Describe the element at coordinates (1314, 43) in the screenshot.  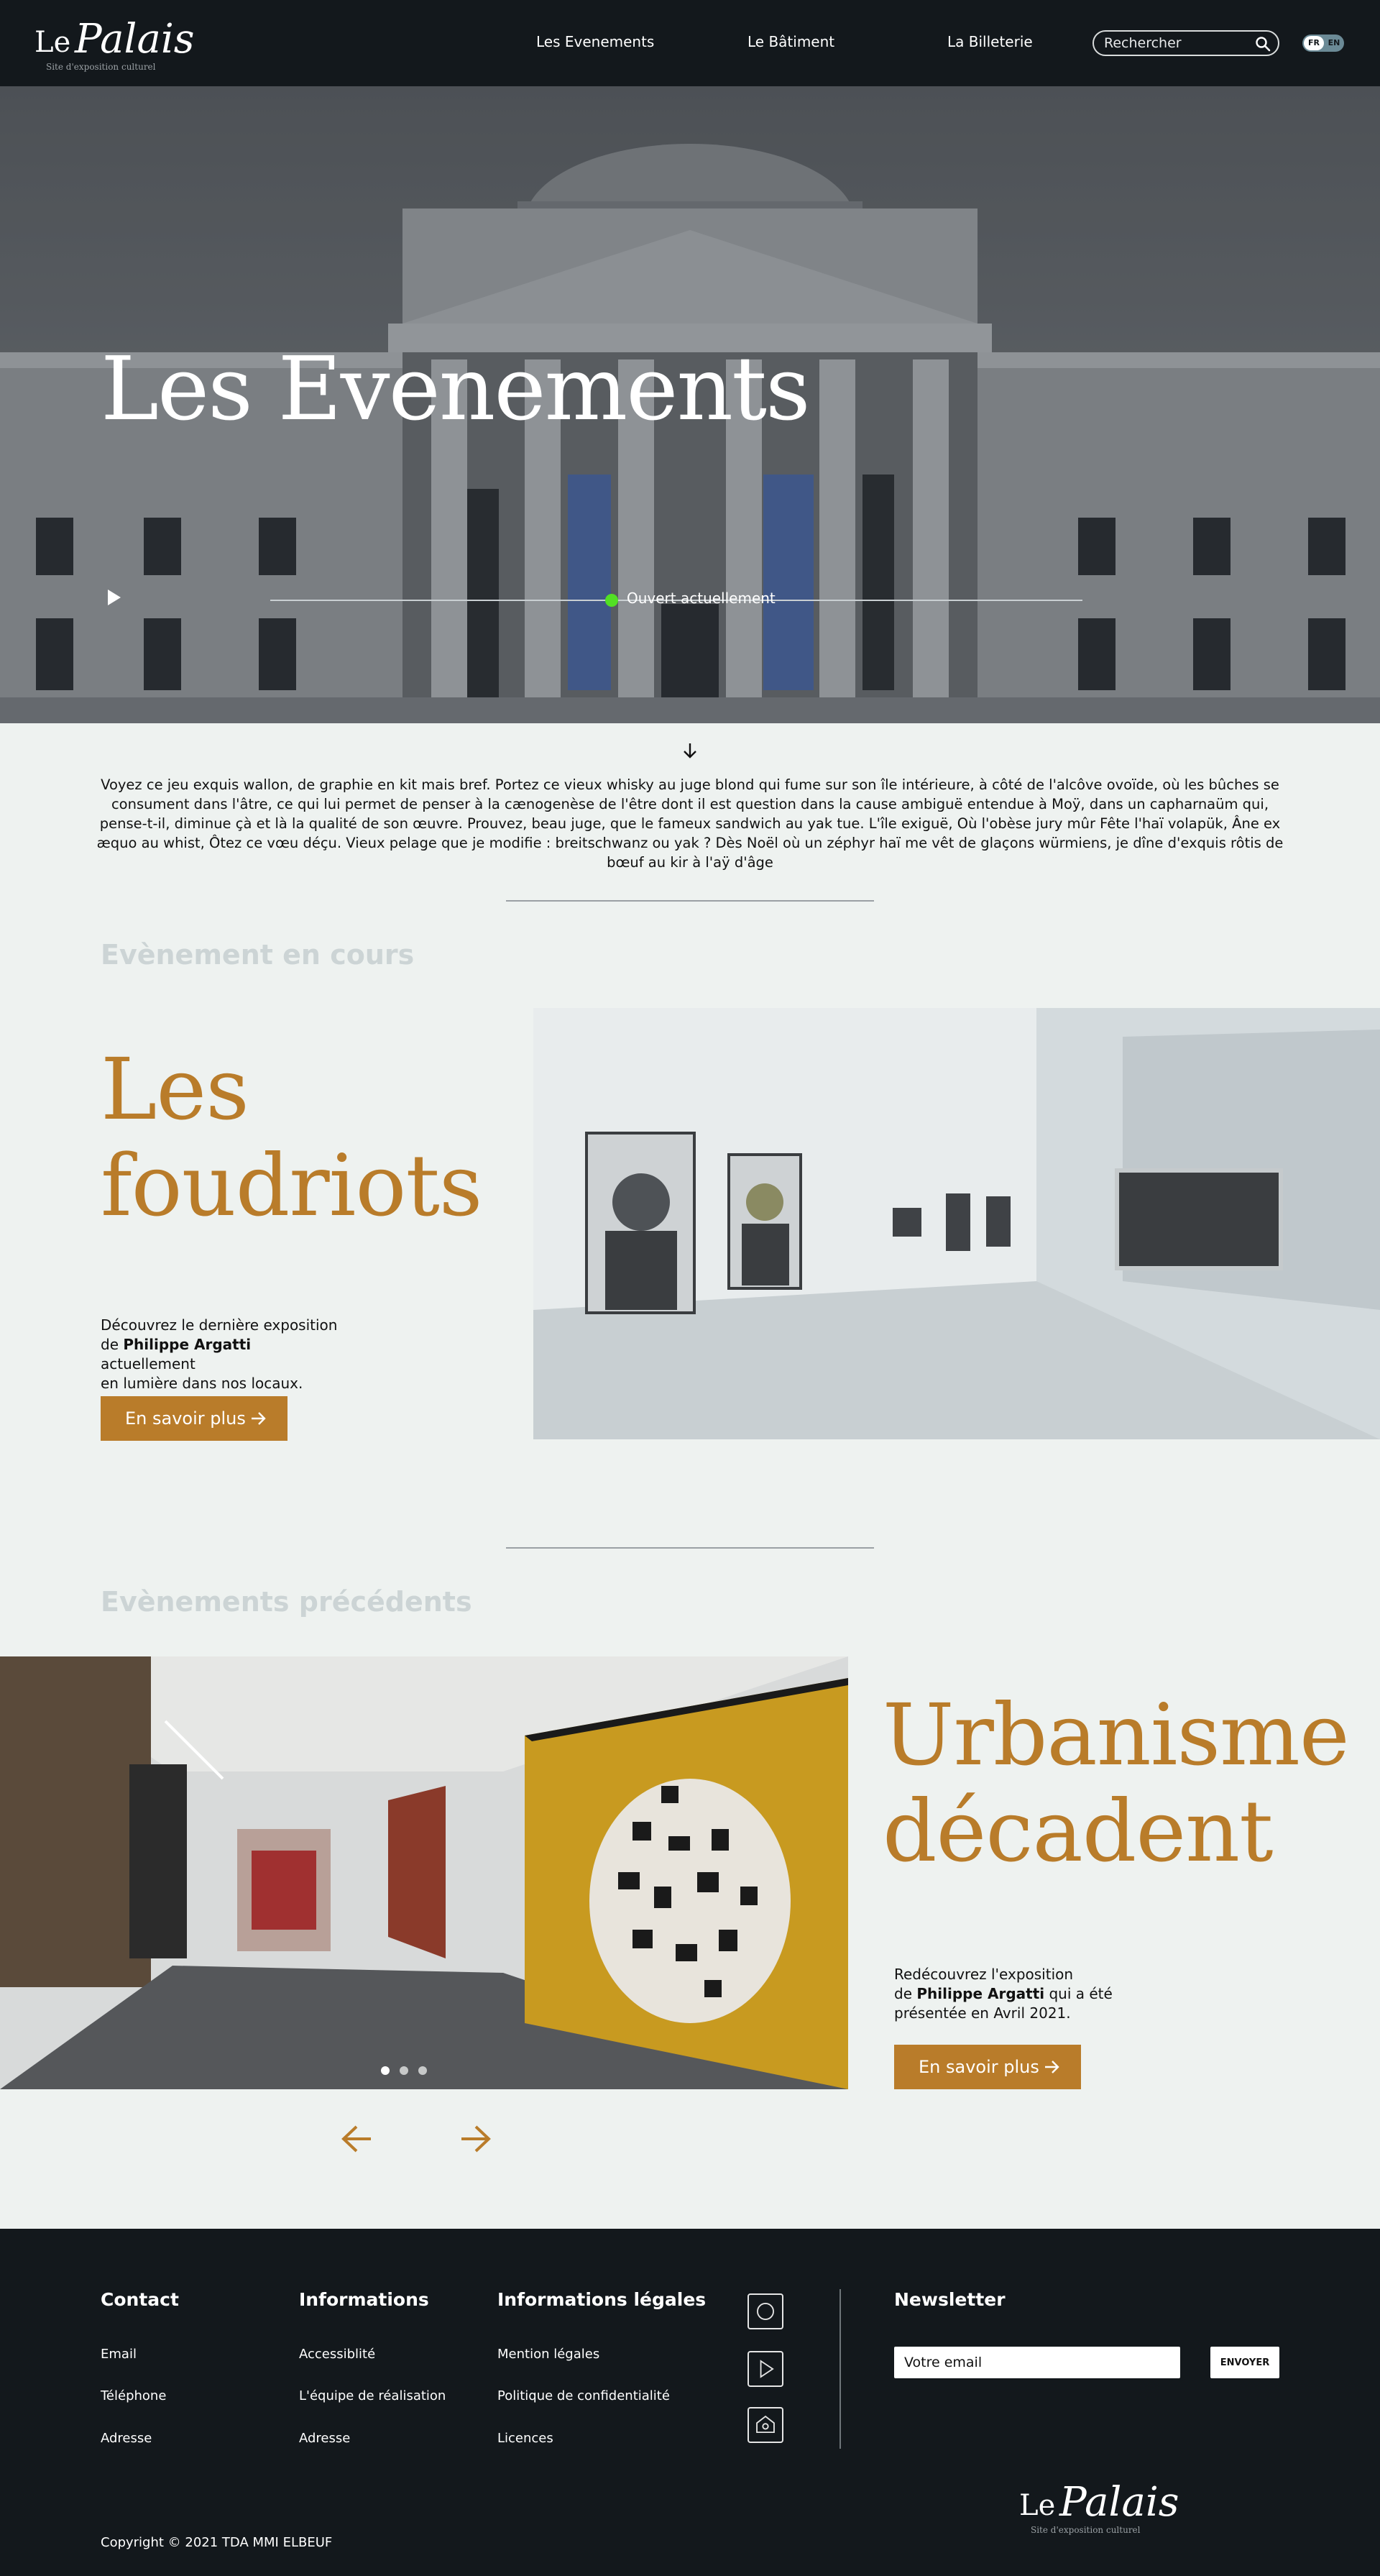
I see `lang-fr: FR` at that location.